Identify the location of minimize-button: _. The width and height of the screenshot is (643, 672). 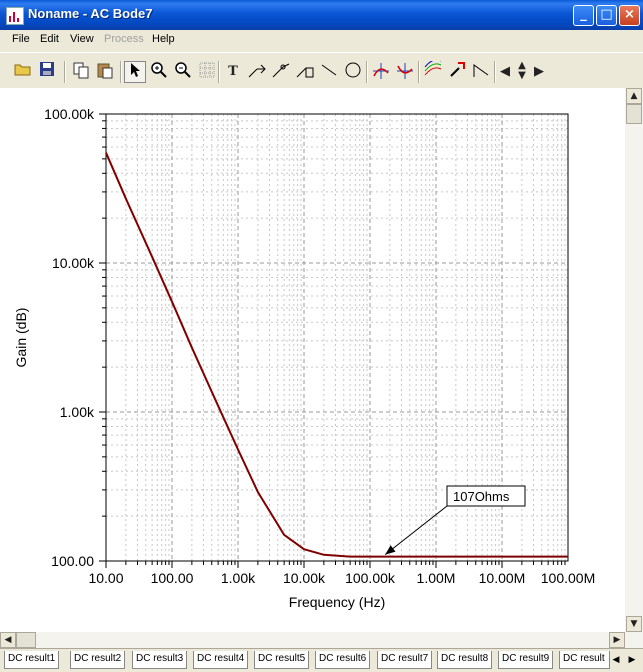
(583, 15).